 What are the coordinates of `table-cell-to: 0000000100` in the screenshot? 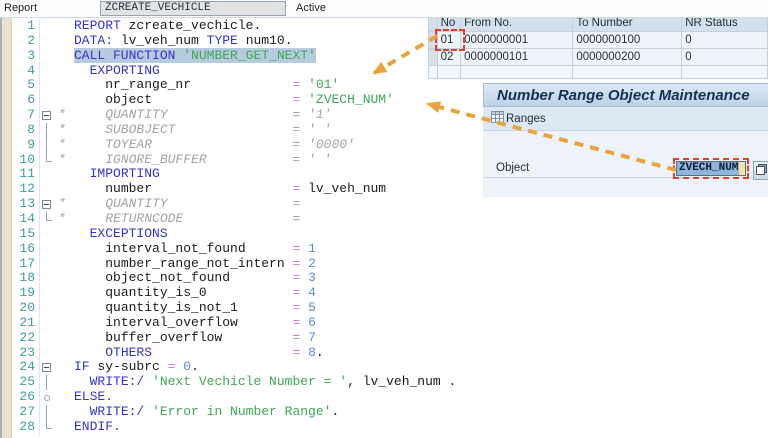 It's located at (627, 40).